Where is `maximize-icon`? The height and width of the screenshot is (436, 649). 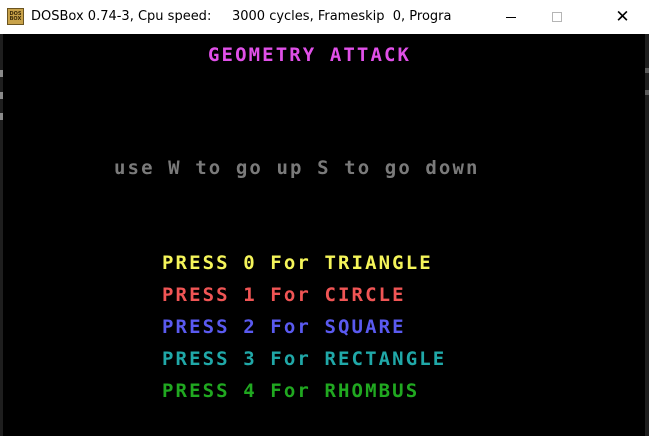
maximize-icon is located at coordinates (557, 17).